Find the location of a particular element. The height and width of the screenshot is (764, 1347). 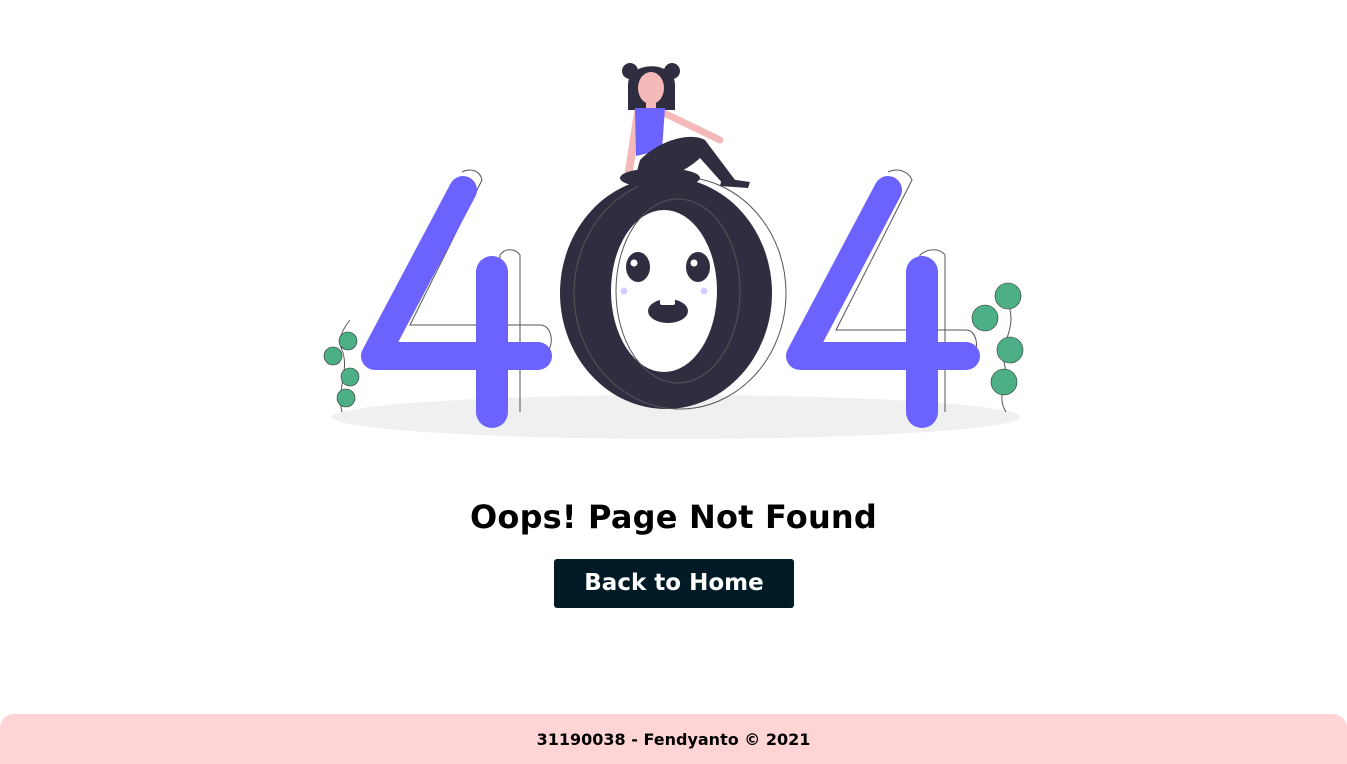

digit-4-left is located at coordinates (456, 302).